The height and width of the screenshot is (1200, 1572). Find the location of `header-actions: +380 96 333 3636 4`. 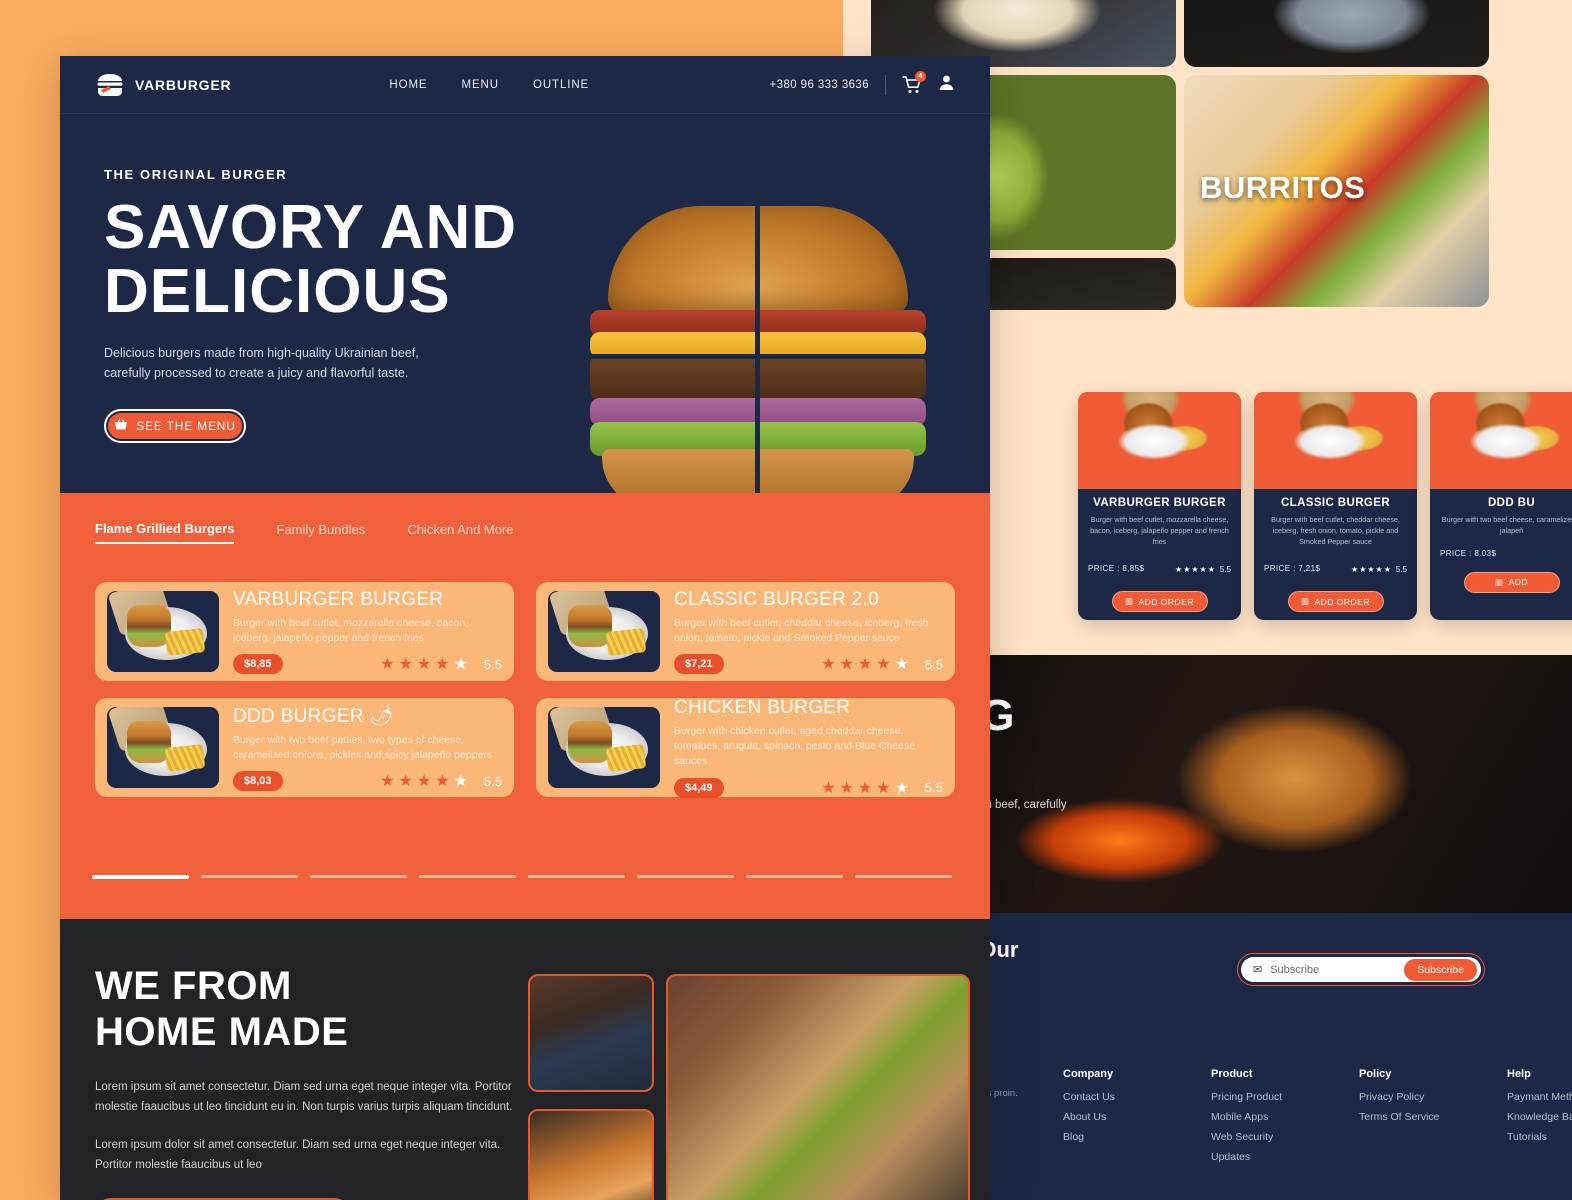

header-actions: +380 96 333 3636 4 is located at coordinates (862, 83).